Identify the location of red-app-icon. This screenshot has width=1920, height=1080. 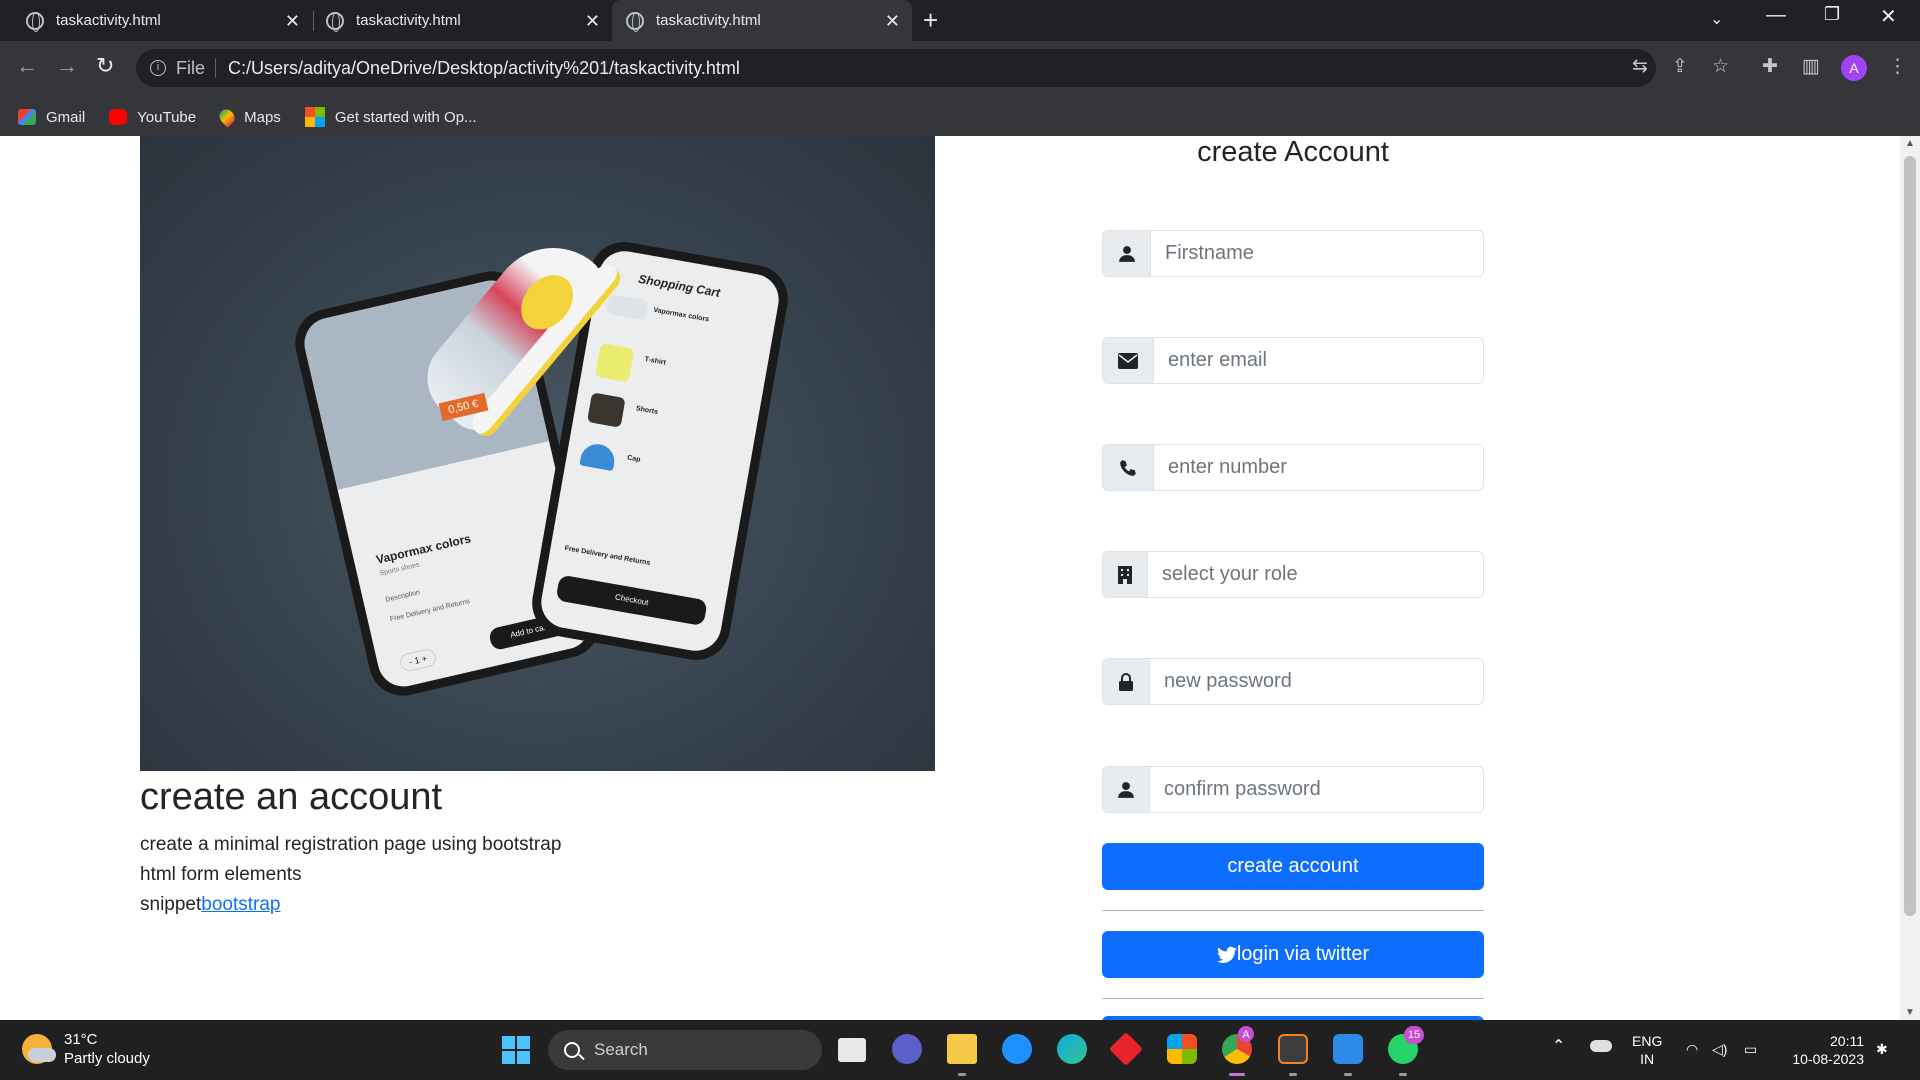
(1126, 1049).